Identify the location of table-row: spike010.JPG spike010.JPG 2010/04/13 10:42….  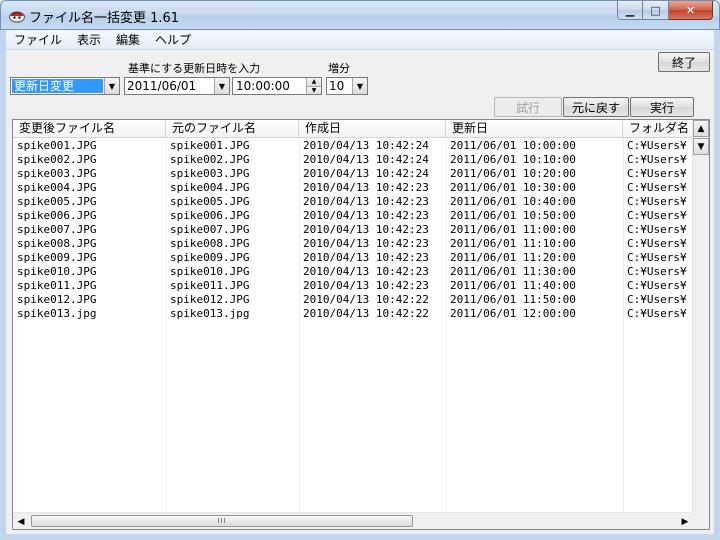
(358, 272).